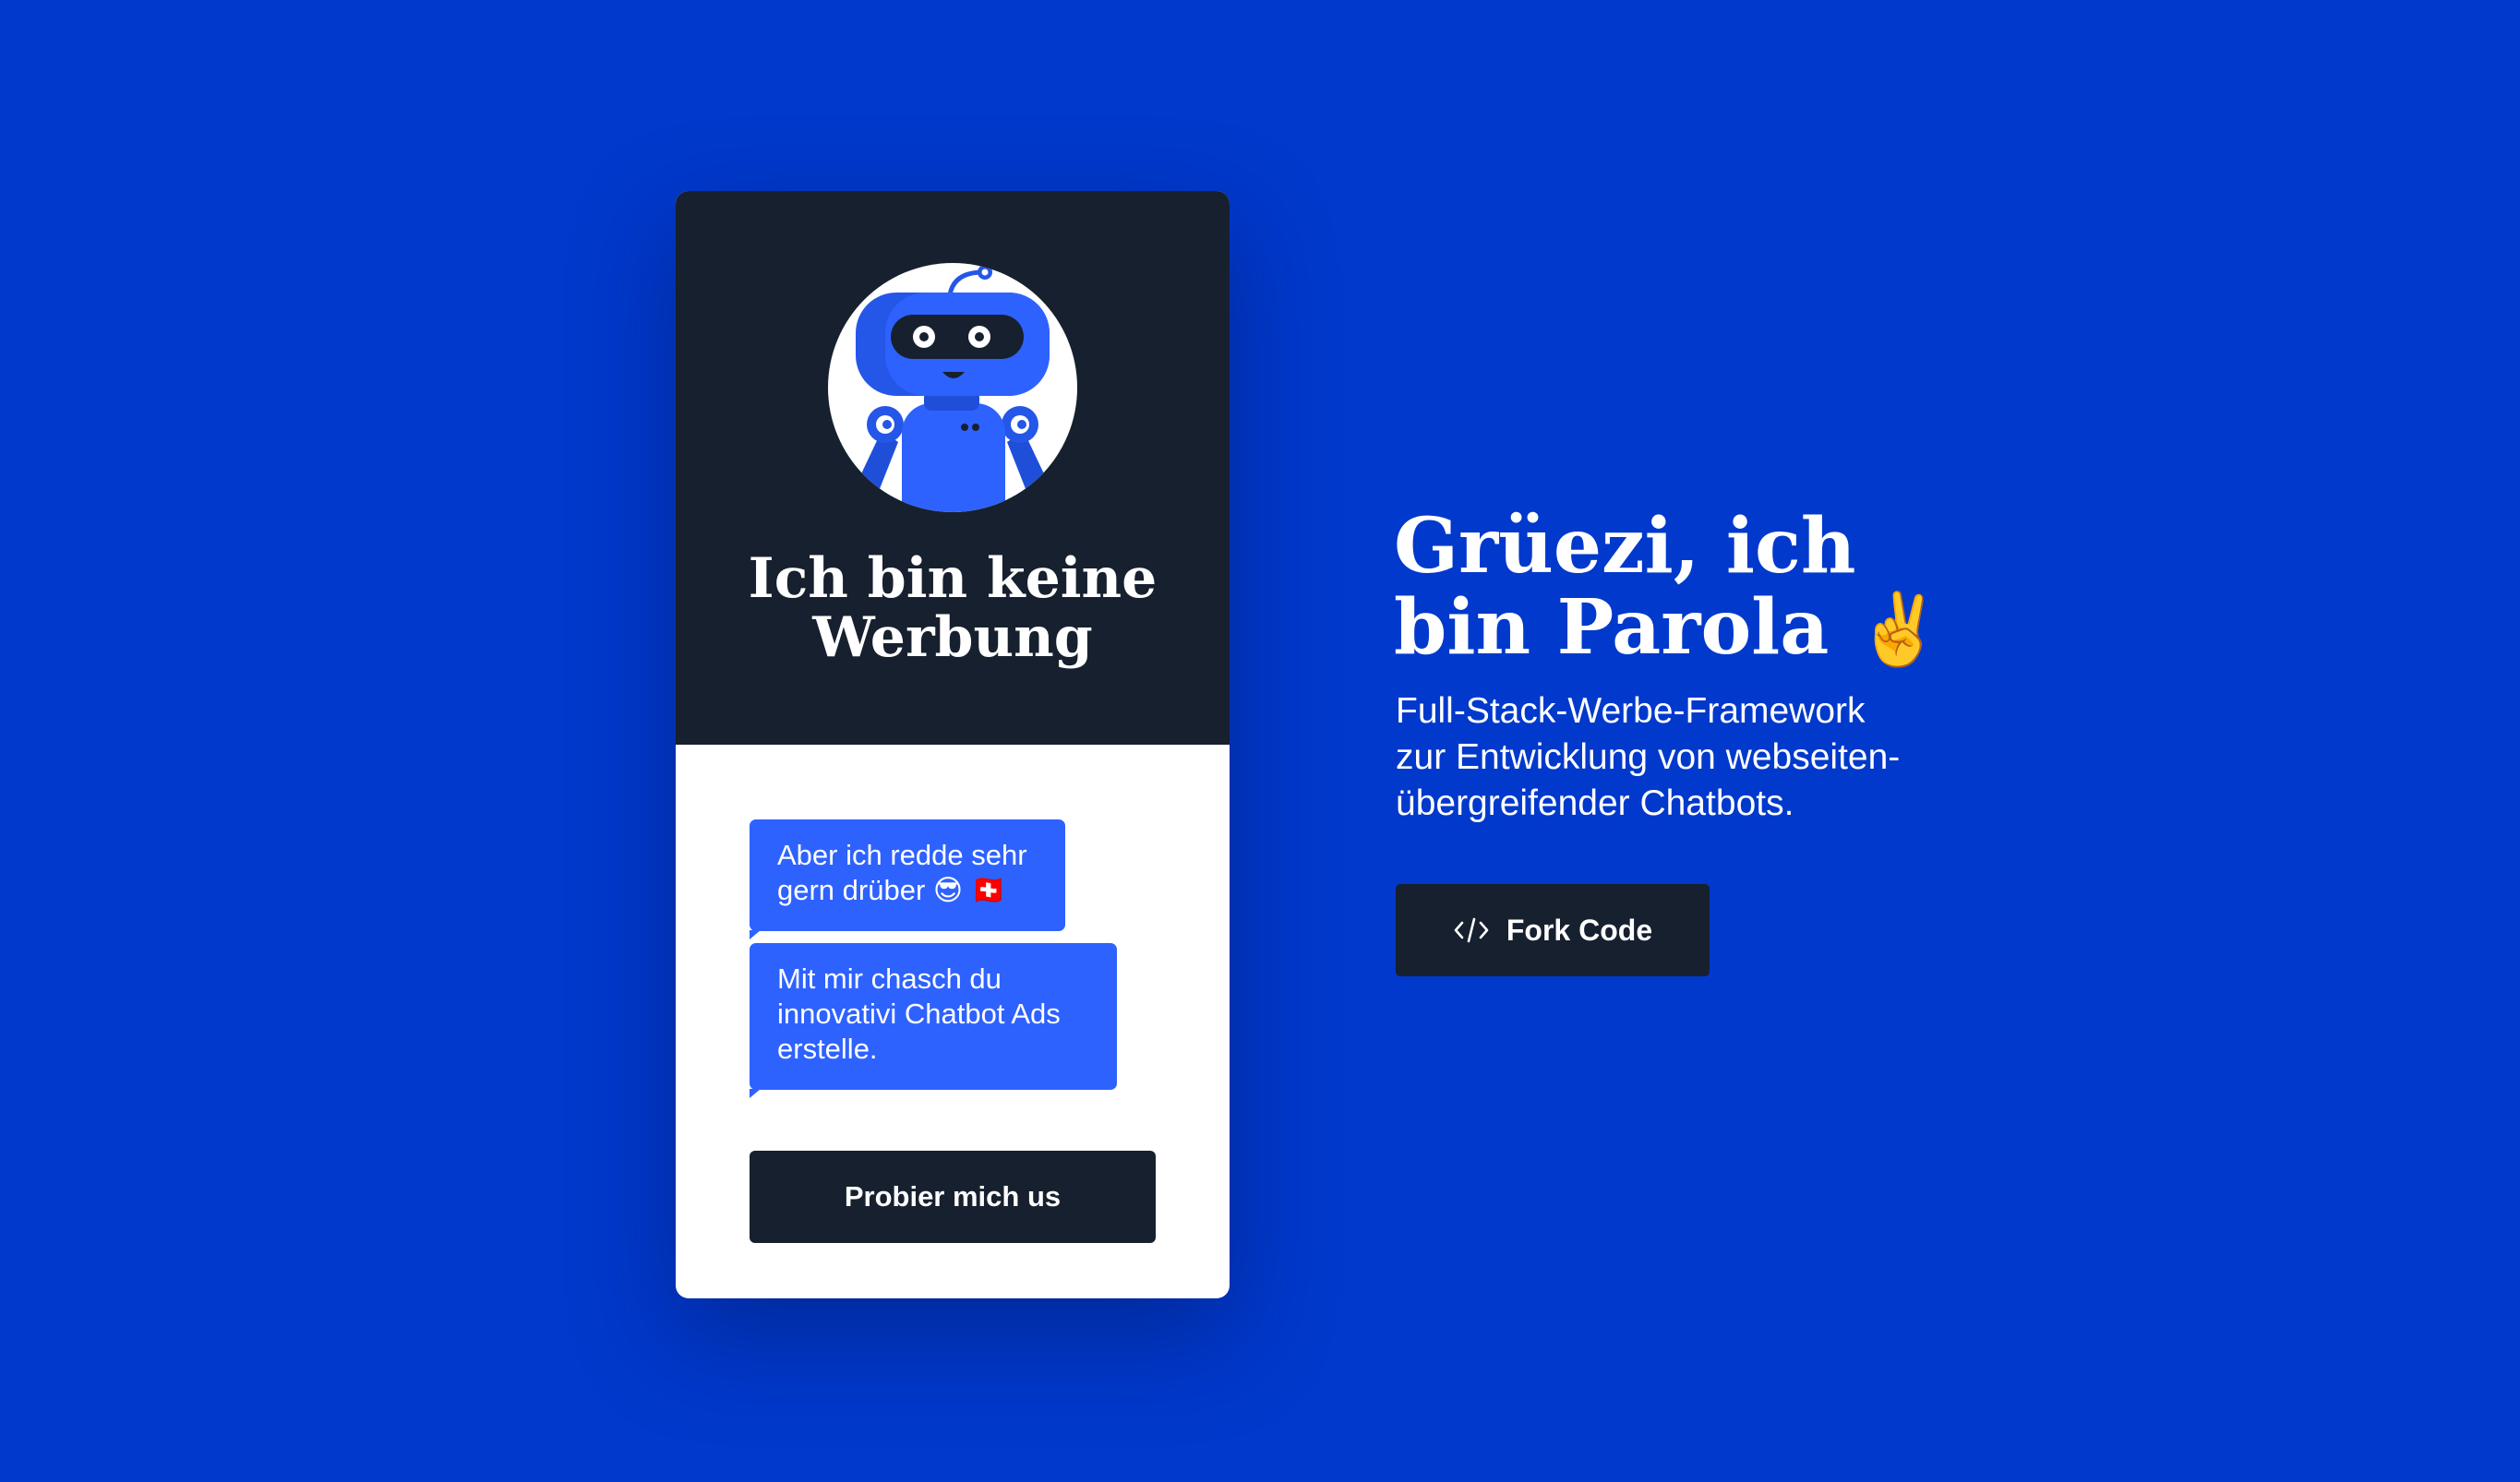  What do you see at coordinates (1612, 627) in the screenshot?
I see `hero-title-text: bin Parola` at bounding box center [1612, 627].